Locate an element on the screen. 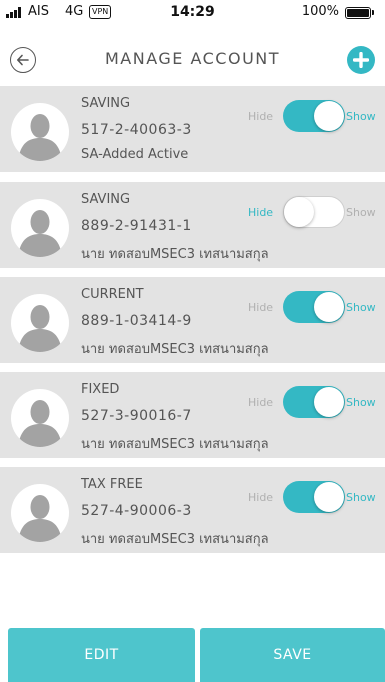  account-number: 517-2-40063-3 is located at coordinates (136, 130).